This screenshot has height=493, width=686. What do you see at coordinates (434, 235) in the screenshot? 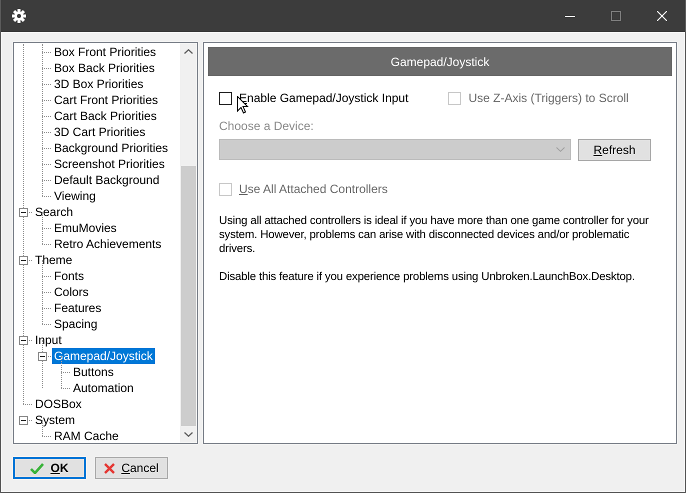
I see `description-text: Using all attached controllers is ideal if you have more than one game controller for your system. However, problems can arise with disconnected devices and/or problematic drivers.` at bounding box center [434, 235].